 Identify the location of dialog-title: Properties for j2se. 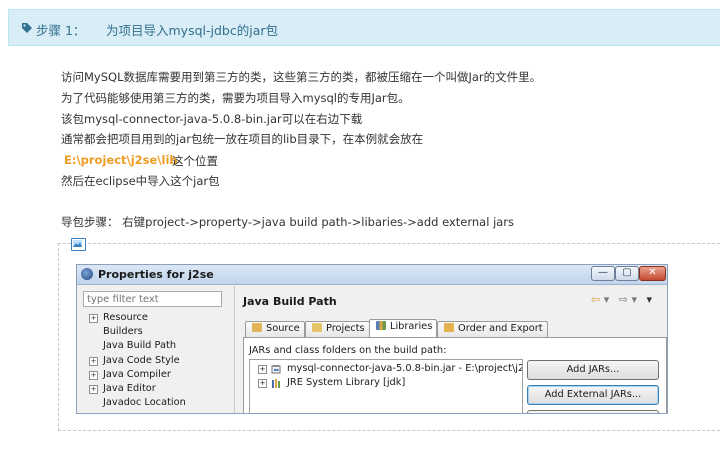
(156, 274).